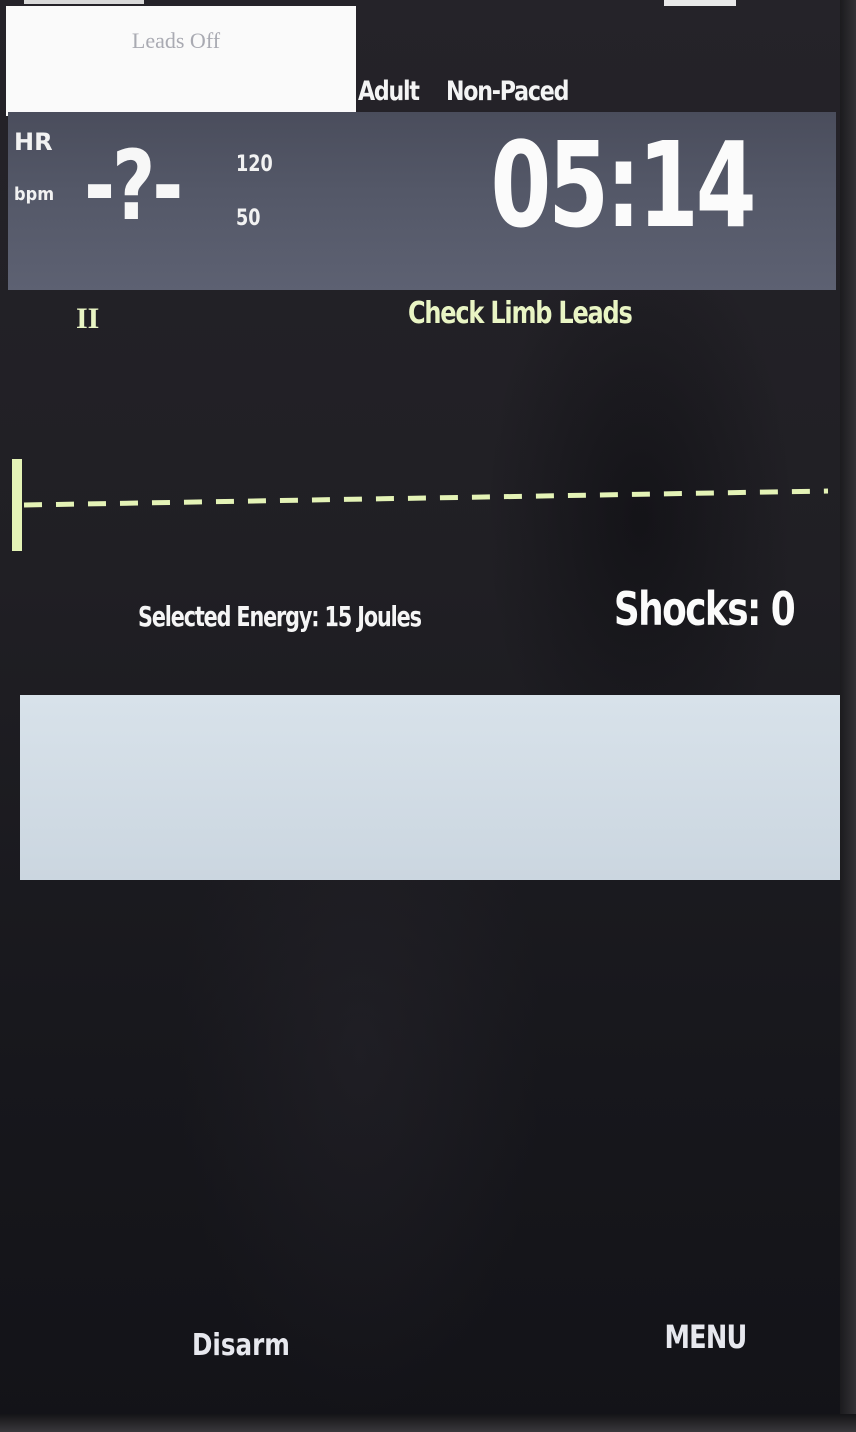 The image size is (856, 1432). What do you see at coordinates (280, 616) in the screenshot?
I see `selected-energy-label: Selected Energy: 15 Joules` at bounding box center [280, 616].